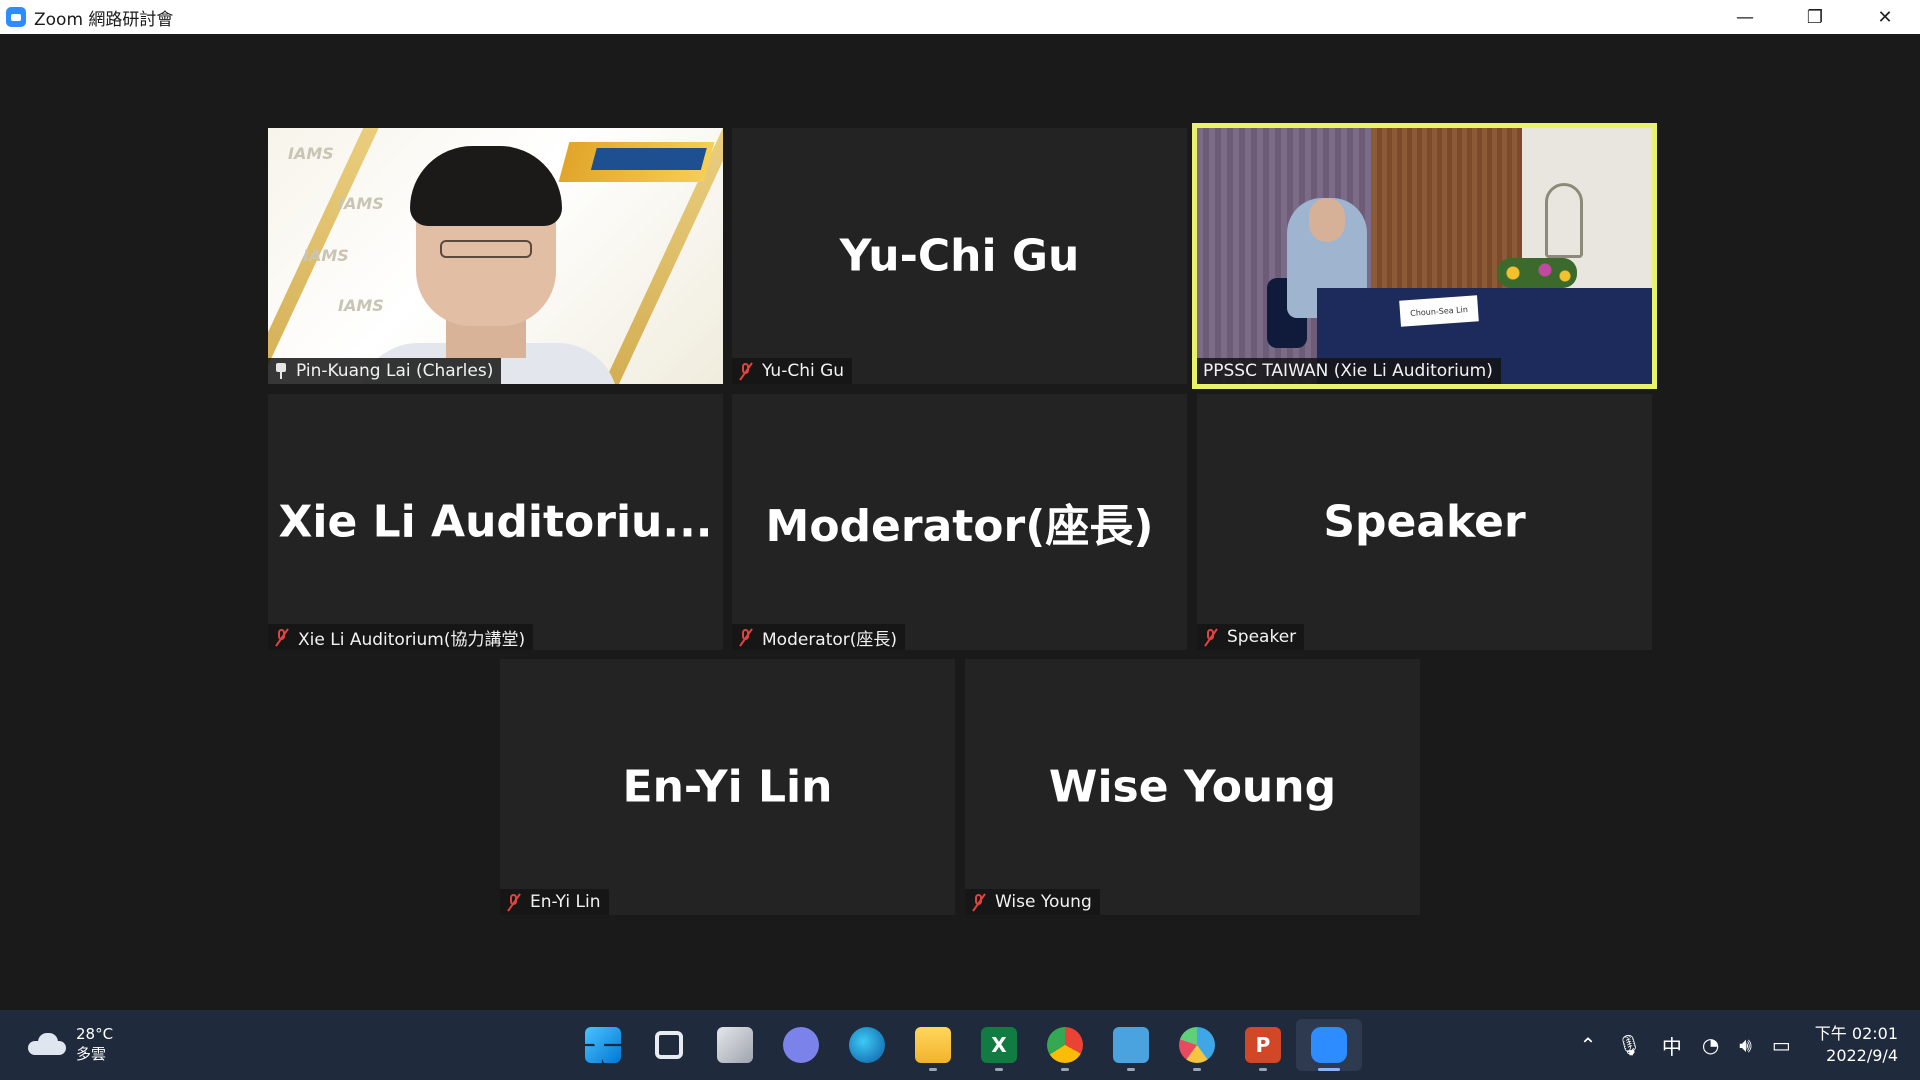  I want to click on participant-tile-wise-young: Wise Young Wise Young, so click(1192, 787).